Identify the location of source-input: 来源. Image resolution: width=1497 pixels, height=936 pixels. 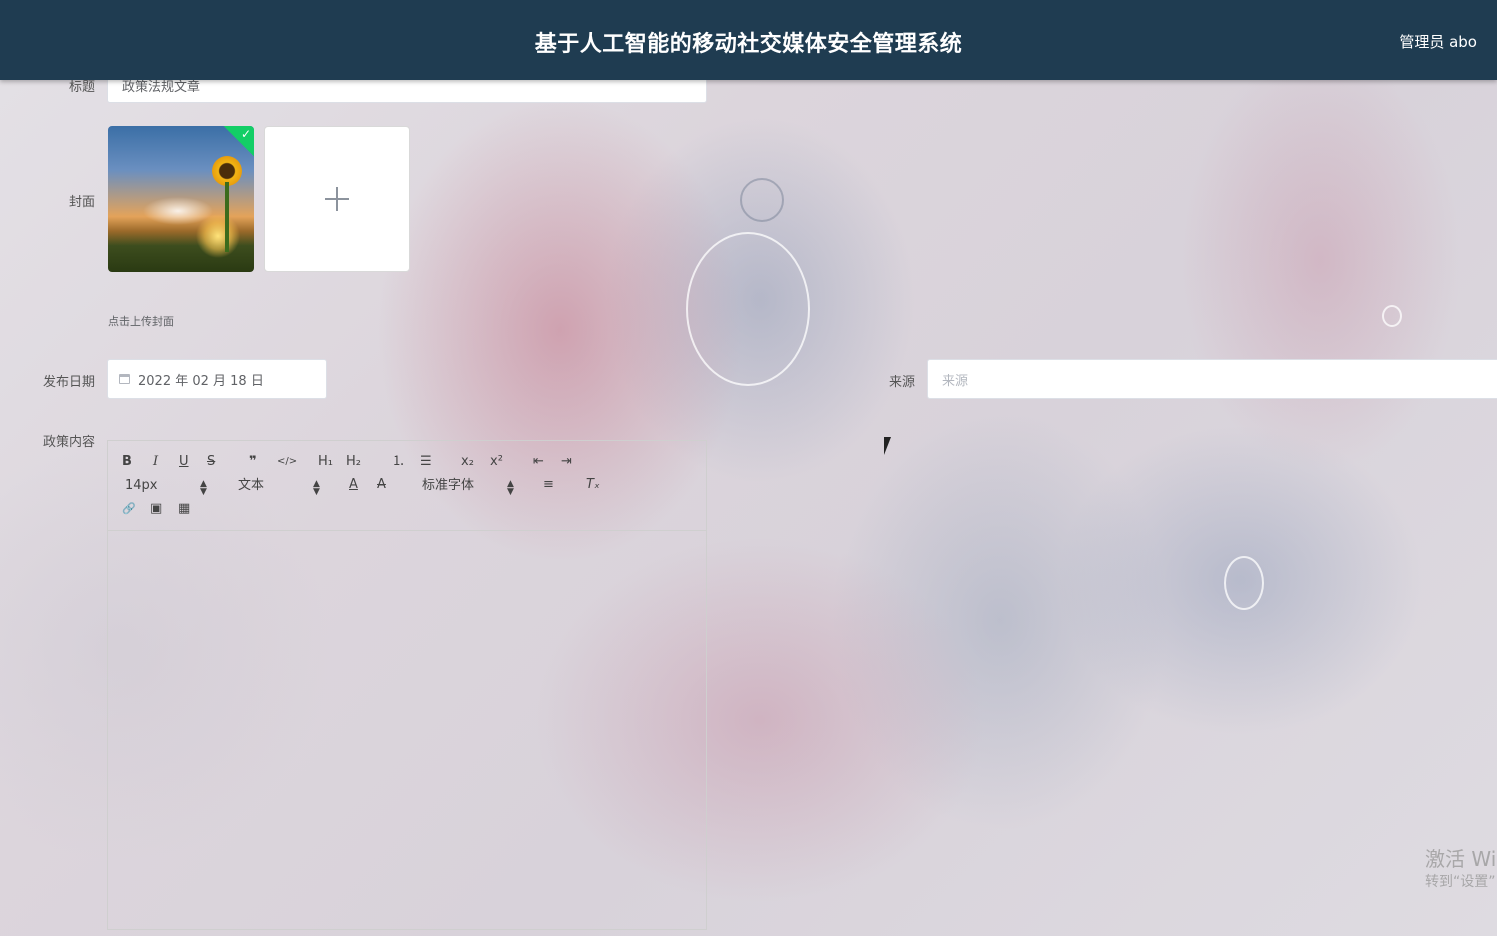
(1212, 379).